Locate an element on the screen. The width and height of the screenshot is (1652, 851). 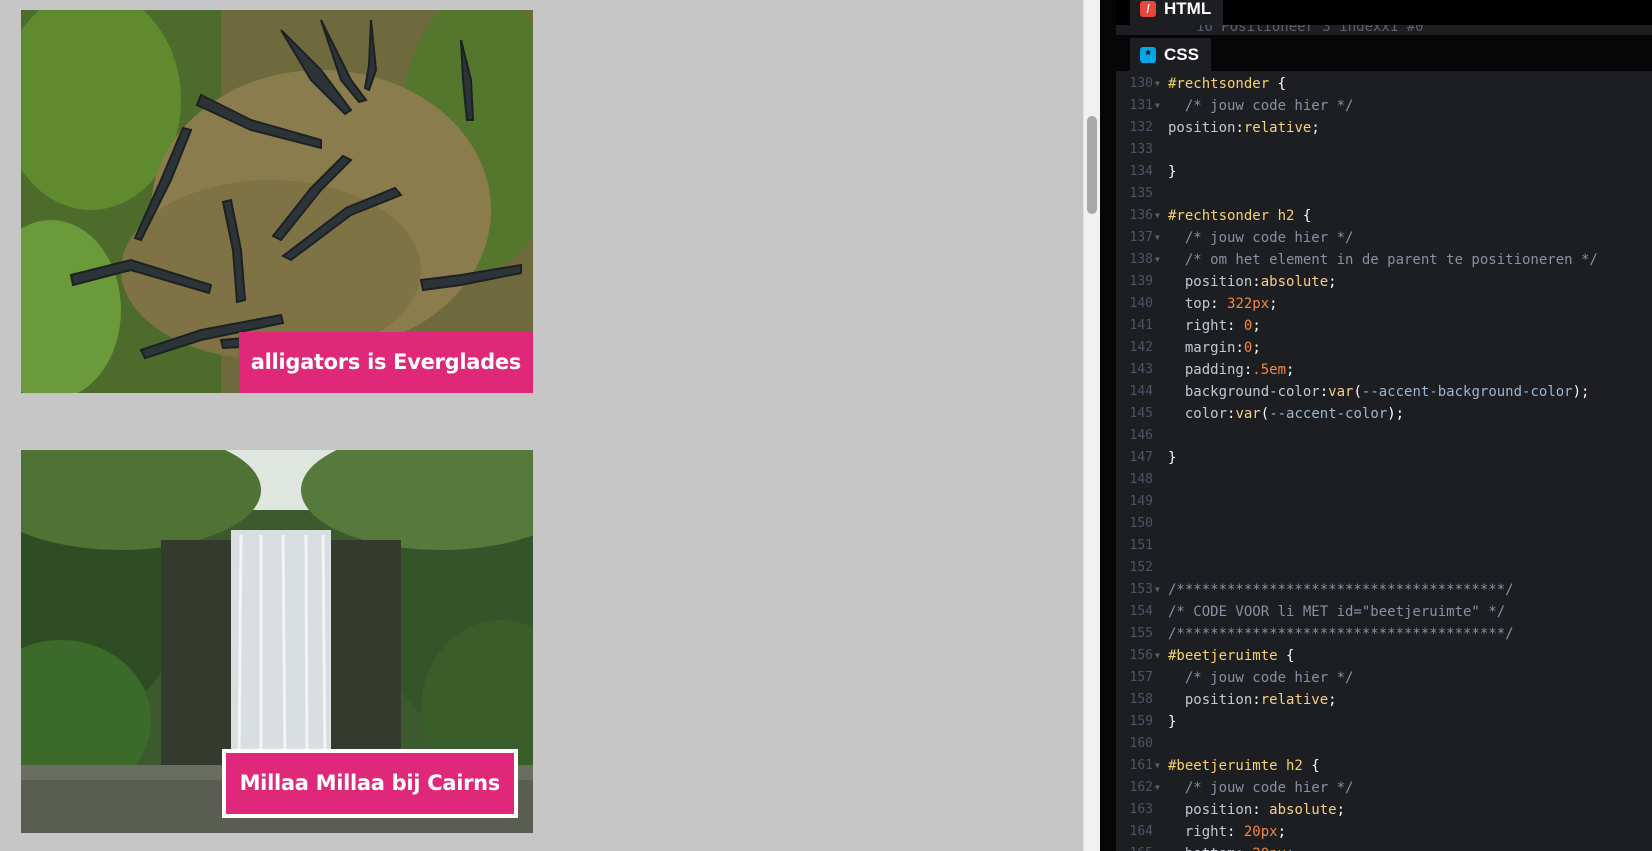
code-line: 159} is located at coordinates (1384, 722).